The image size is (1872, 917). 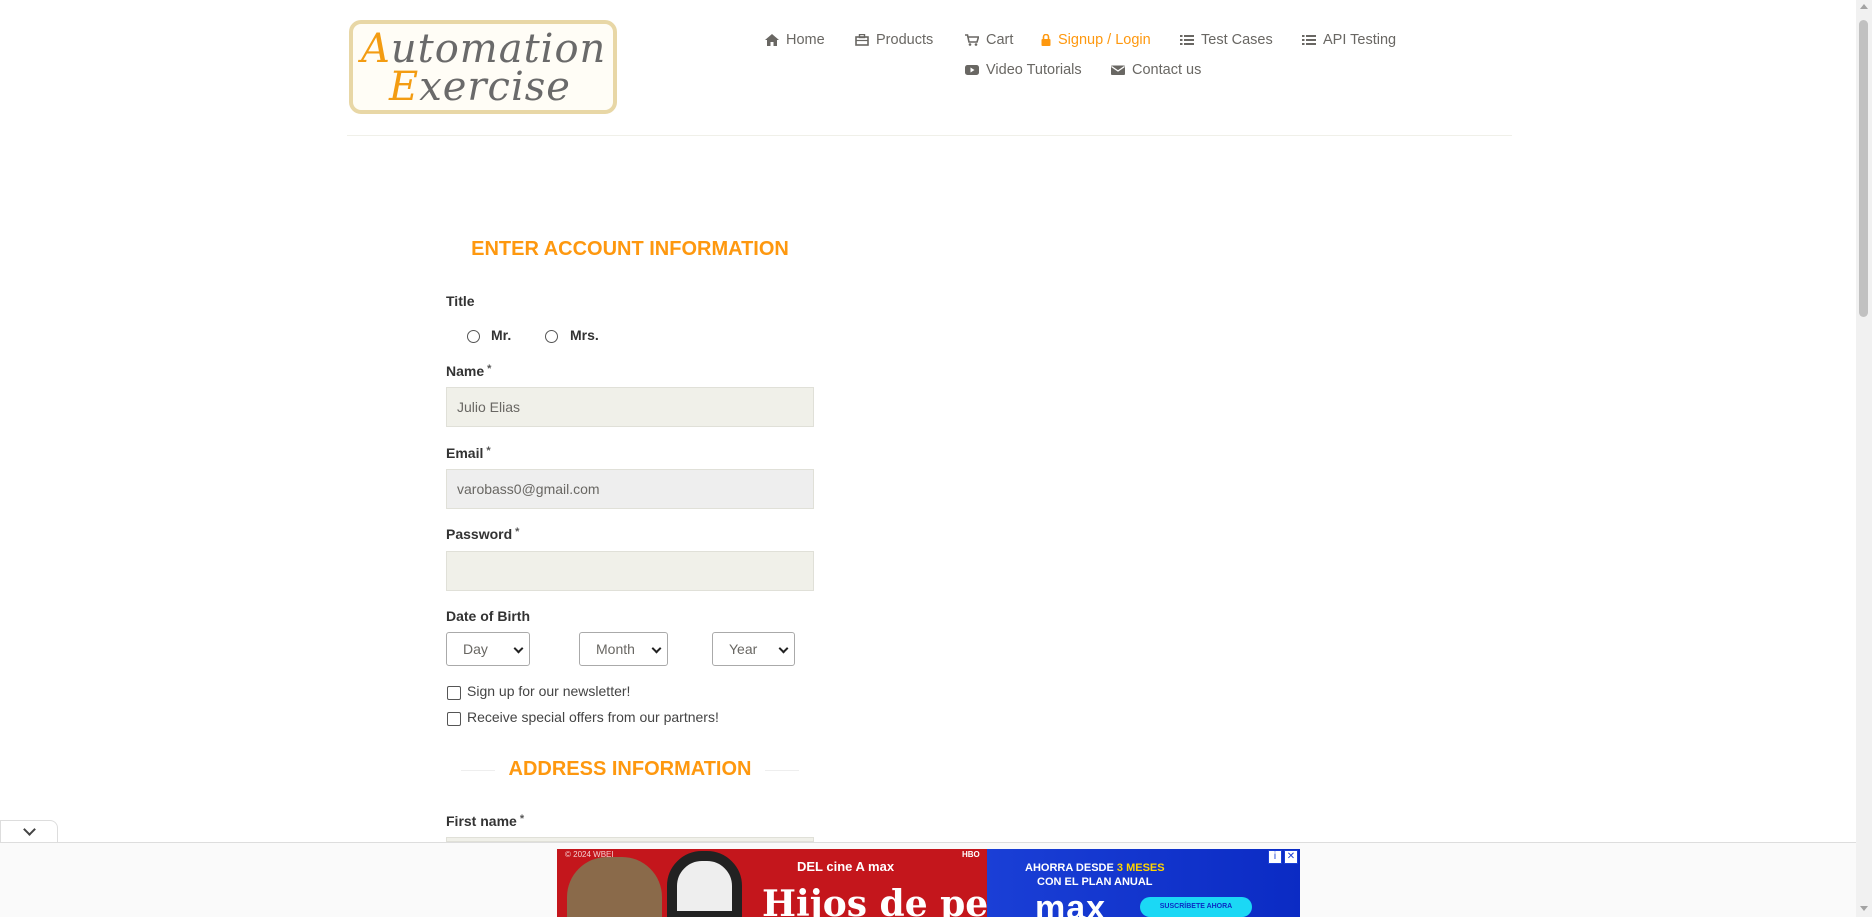 I want to click on dob-year-select: Year, so click(x=753, y=649).